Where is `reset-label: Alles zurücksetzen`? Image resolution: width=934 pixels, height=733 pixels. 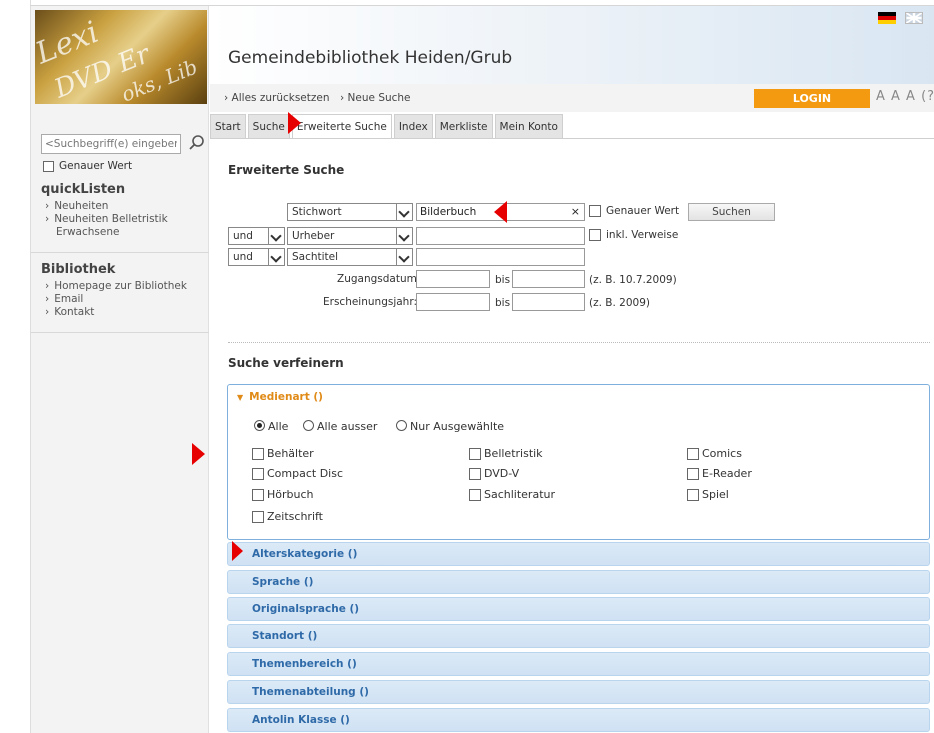 reset-label: Alles zurücksetzen is located at coordinates (280, 98).